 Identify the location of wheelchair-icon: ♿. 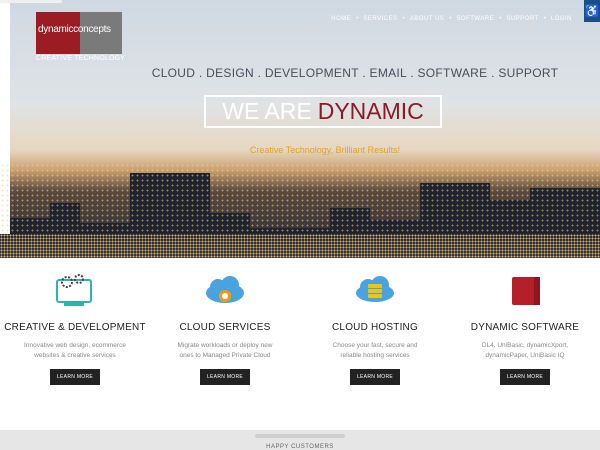
(592, 11).